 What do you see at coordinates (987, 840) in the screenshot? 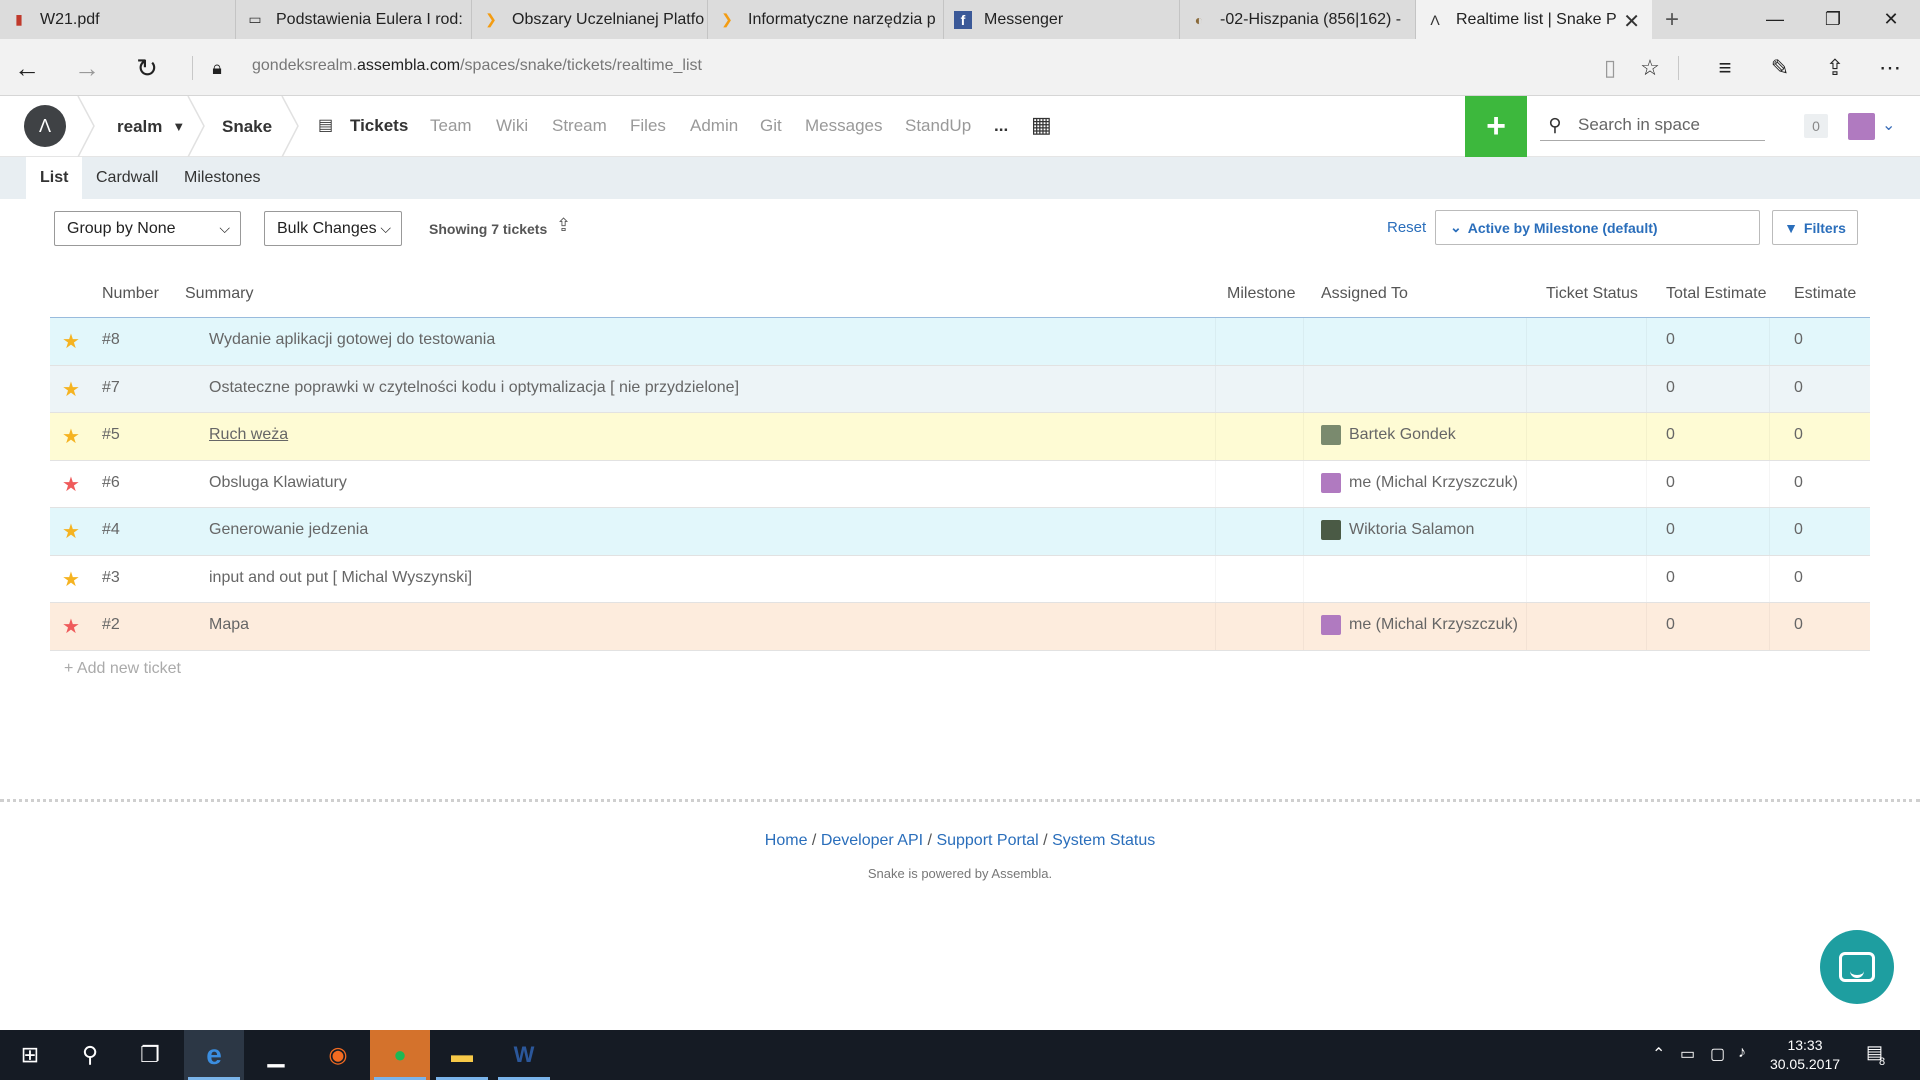
I see `footer-link-support-portal: Support Portal` at bounding box center [987, 840].